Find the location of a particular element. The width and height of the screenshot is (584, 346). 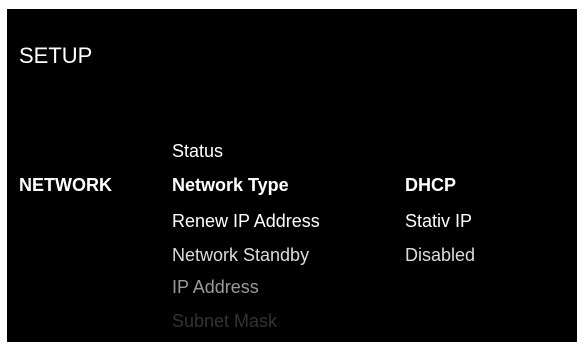

menu-item-renew-ip-address: Renew IP Address is located at coordinates (246, 221).